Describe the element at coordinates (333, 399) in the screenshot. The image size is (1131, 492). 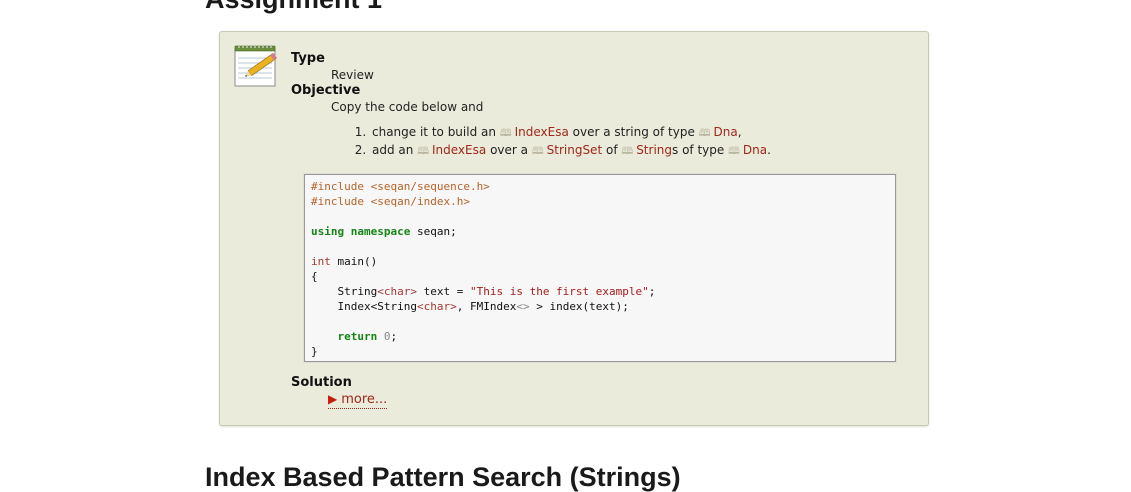
I see `triangle-right-icon: ▶` at that location.